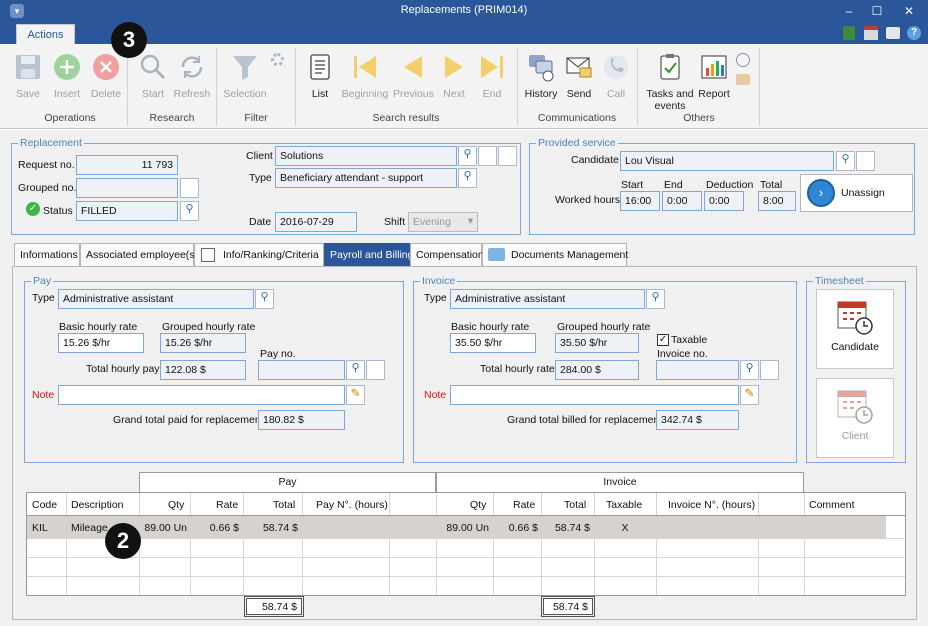 This screenshot has width=928, height=626. I want to click on next-button: Next, so click(454, 76).